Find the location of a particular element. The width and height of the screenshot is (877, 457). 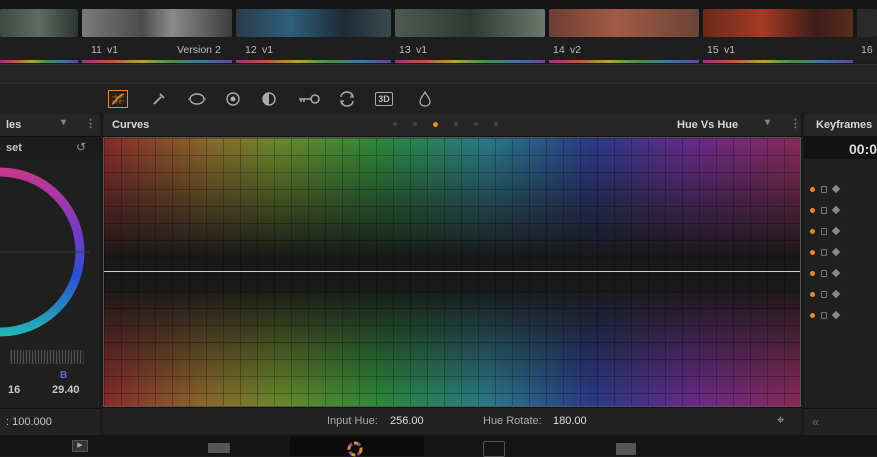

hue-rotate-label: Hue Rotate: is located at coordinates (512, 421).